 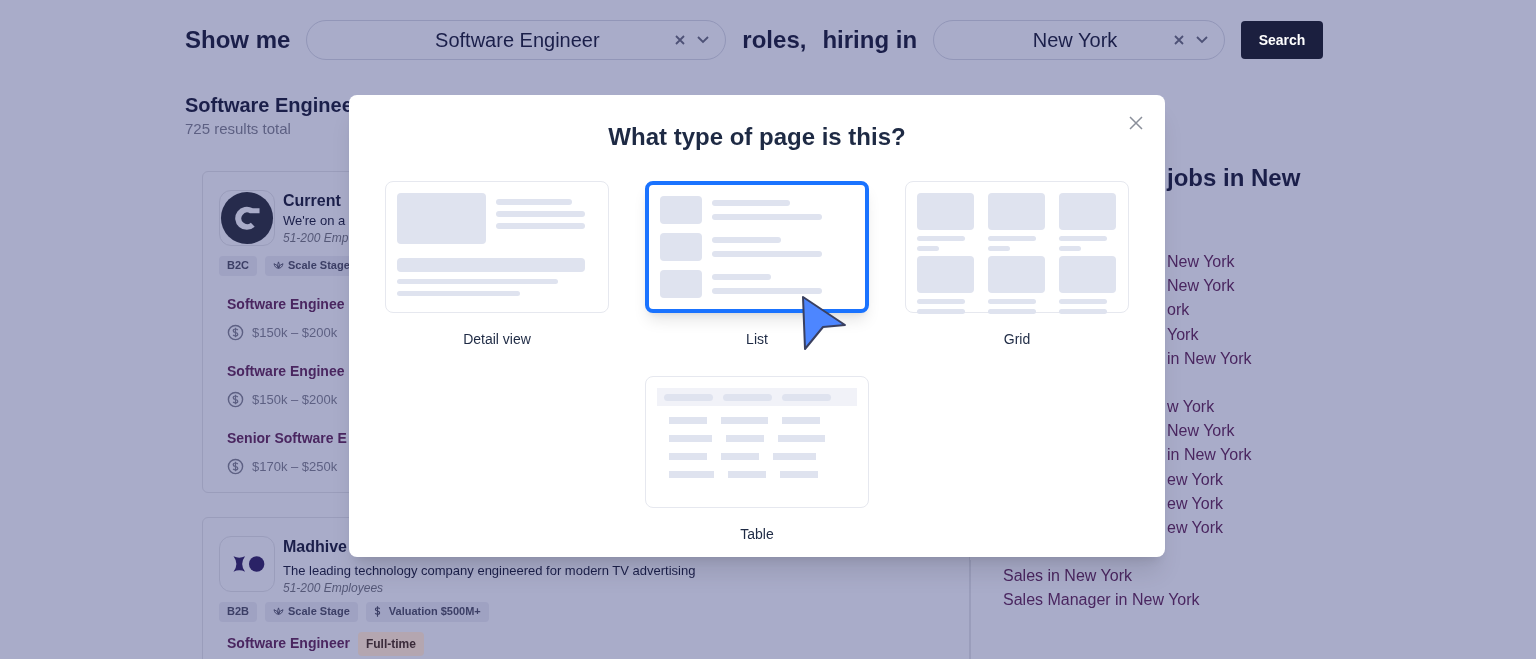 I want to click on job-link: Sales in New York, so click(x=1067, y=576).